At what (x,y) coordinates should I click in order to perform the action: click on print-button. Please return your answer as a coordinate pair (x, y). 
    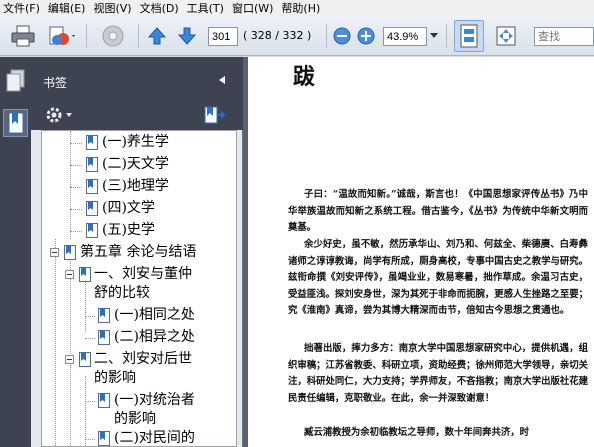
    Looking at the image, I should click on (23, 36).